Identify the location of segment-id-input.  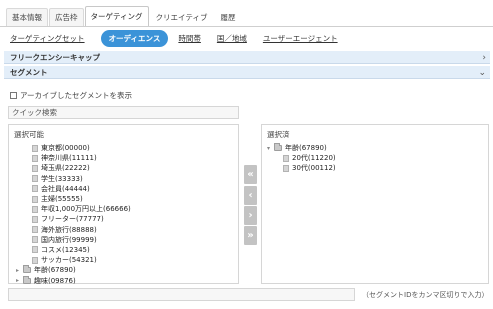
(181, 294).